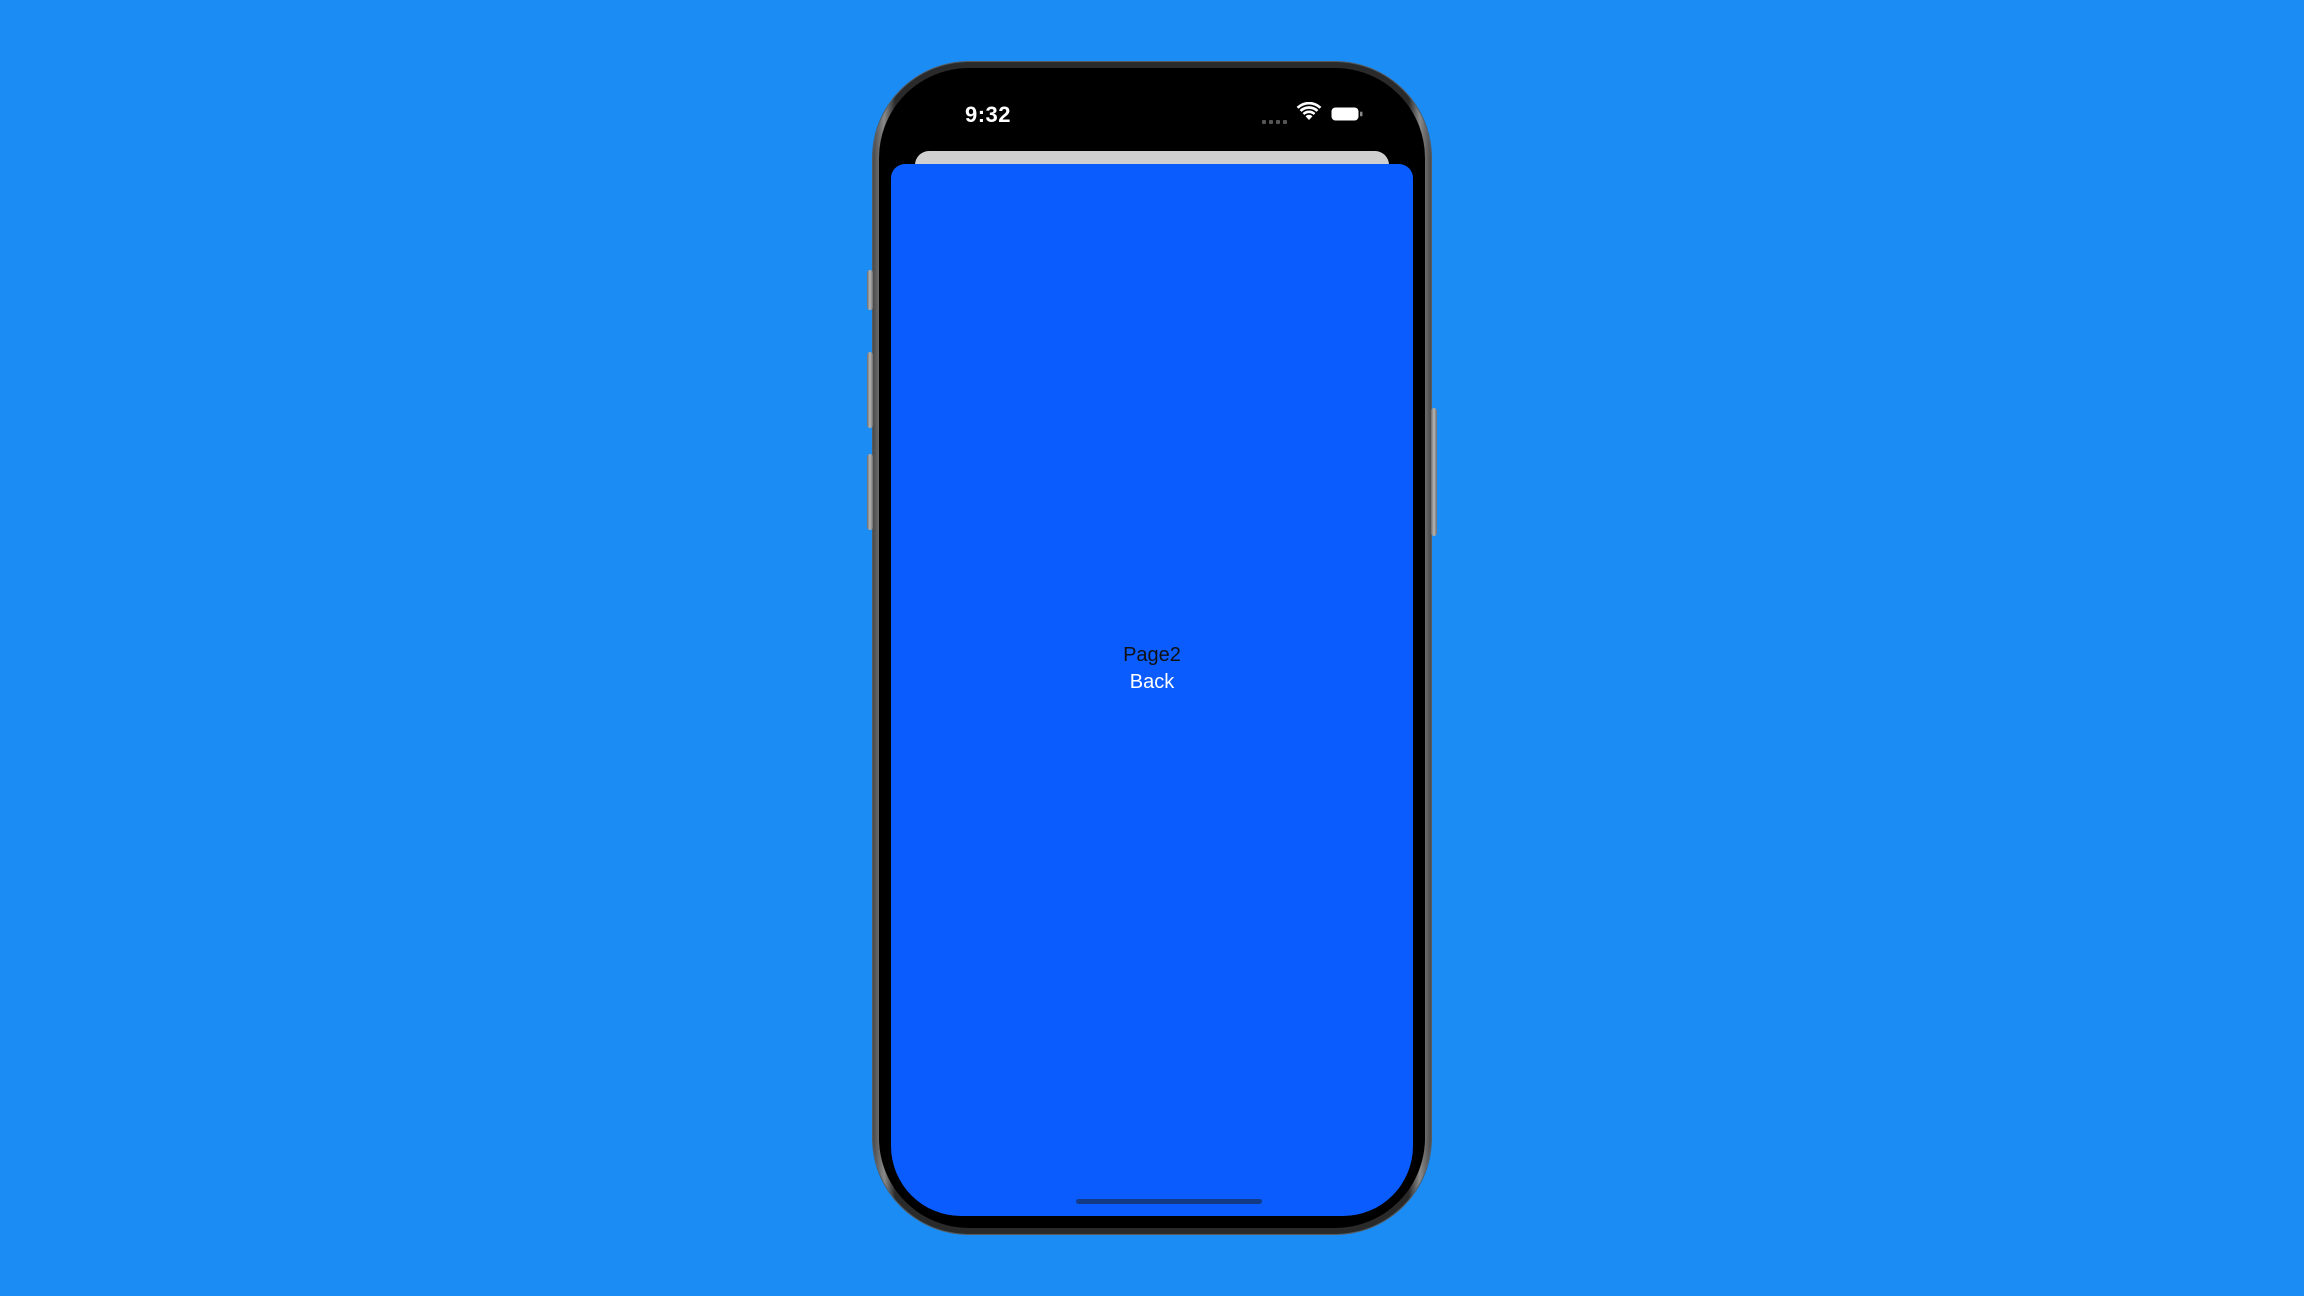  I want to click on cellular-signal-icon, so click(1277, 121).